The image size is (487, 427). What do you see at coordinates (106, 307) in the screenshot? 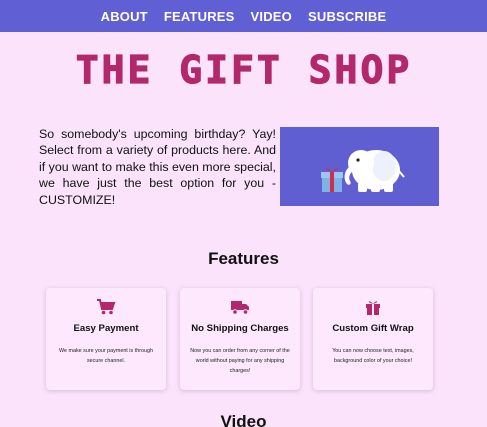
I see `shopping-cart-icon` at bounding box center [106, 307].